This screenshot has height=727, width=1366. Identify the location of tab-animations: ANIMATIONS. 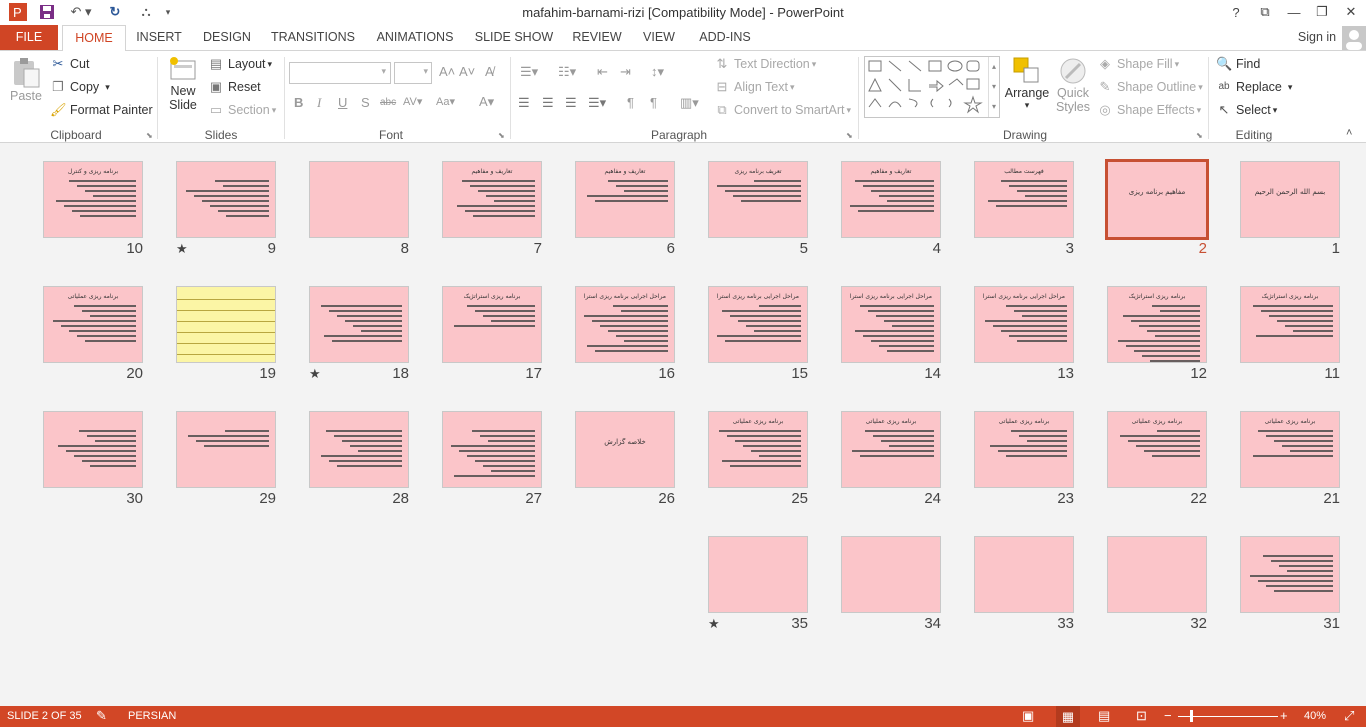
(415, 37).